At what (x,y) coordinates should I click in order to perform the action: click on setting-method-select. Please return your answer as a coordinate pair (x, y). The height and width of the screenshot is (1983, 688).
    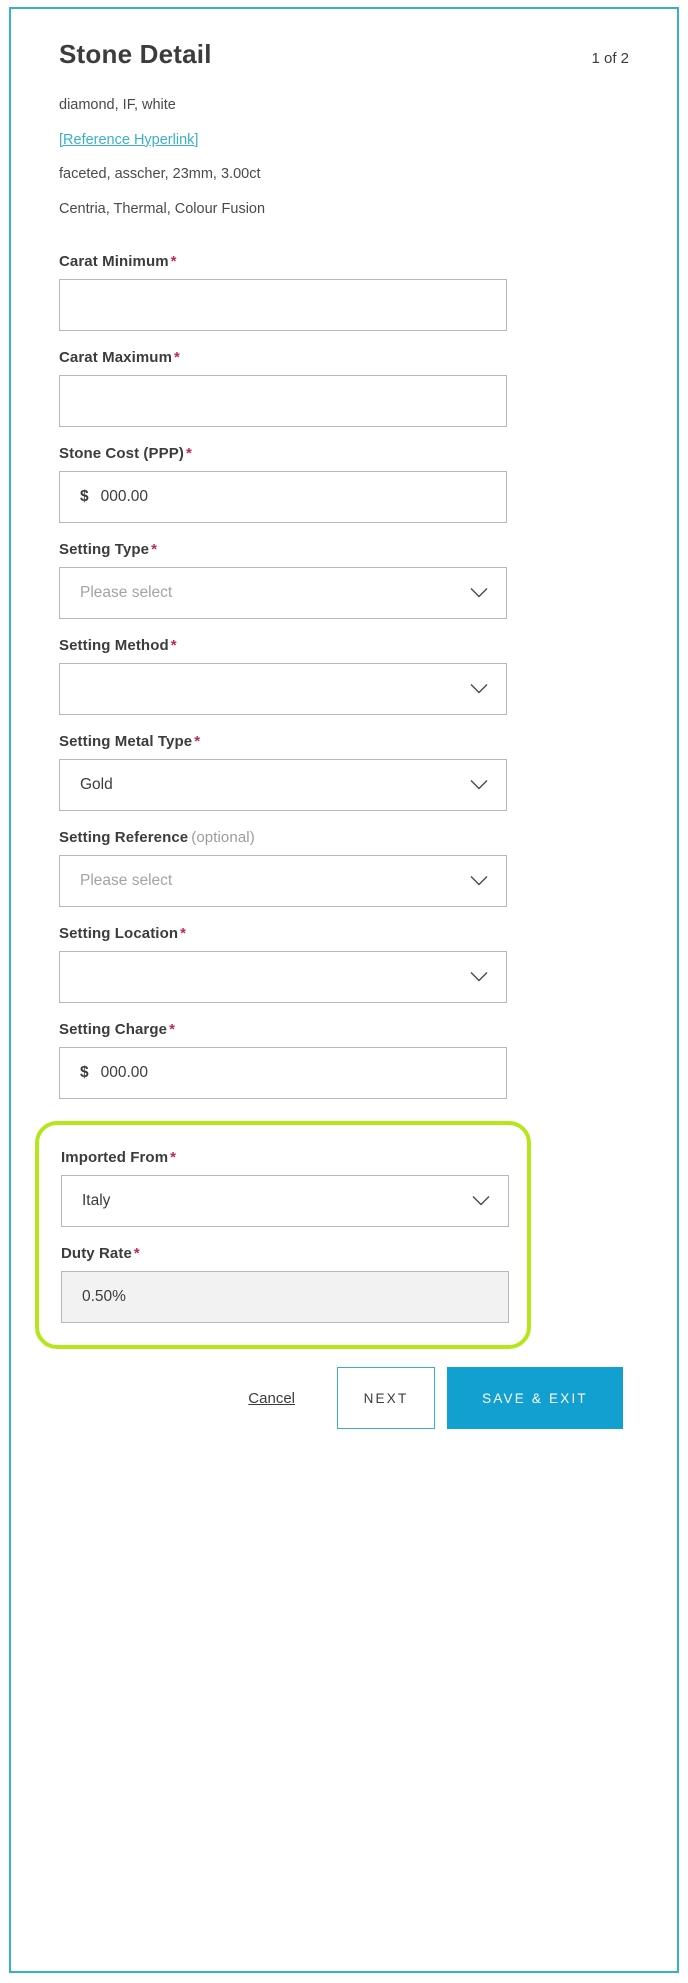
    Looking at the image, I should click on (283, 689).